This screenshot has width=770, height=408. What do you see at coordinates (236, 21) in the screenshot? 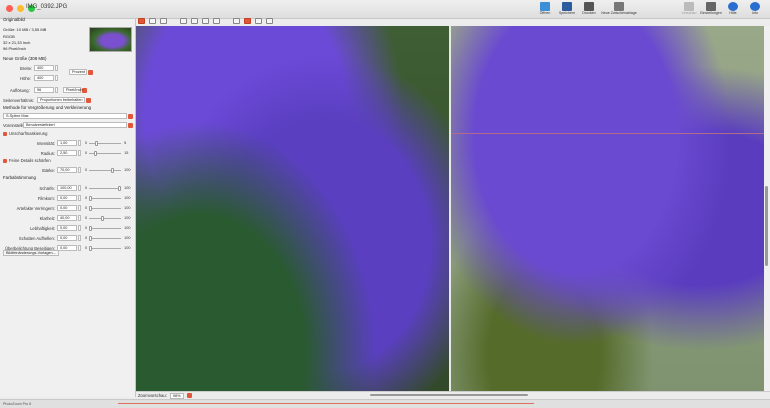
I see `single-view-icon` at bounding box center [236, 21].